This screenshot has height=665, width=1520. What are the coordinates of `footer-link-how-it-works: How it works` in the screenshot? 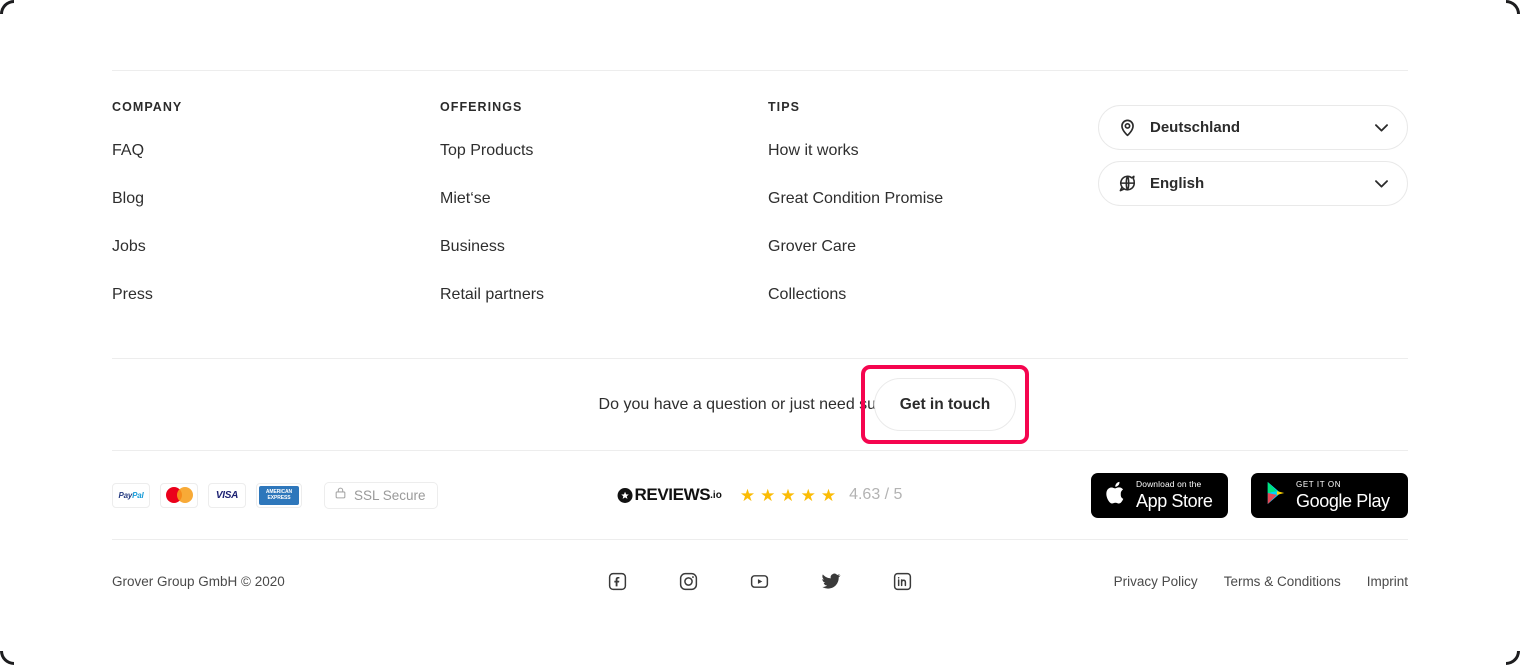 It's located at (933, 151).